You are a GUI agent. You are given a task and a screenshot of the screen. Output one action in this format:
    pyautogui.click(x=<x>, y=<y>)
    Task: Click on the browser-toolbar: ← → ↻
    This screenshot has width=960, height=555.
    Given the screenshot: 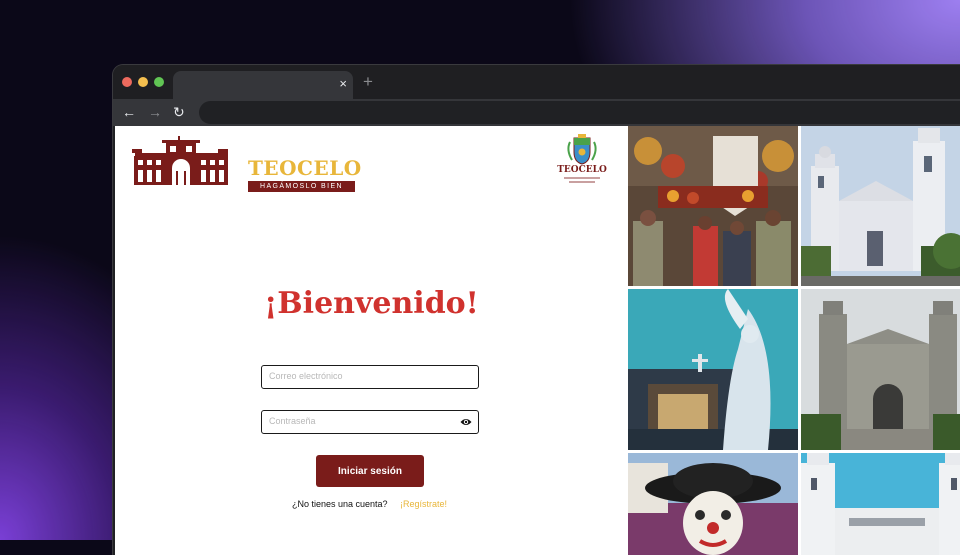 What is the action you would take?
    pyautogui.click(x=536, y=112)
    